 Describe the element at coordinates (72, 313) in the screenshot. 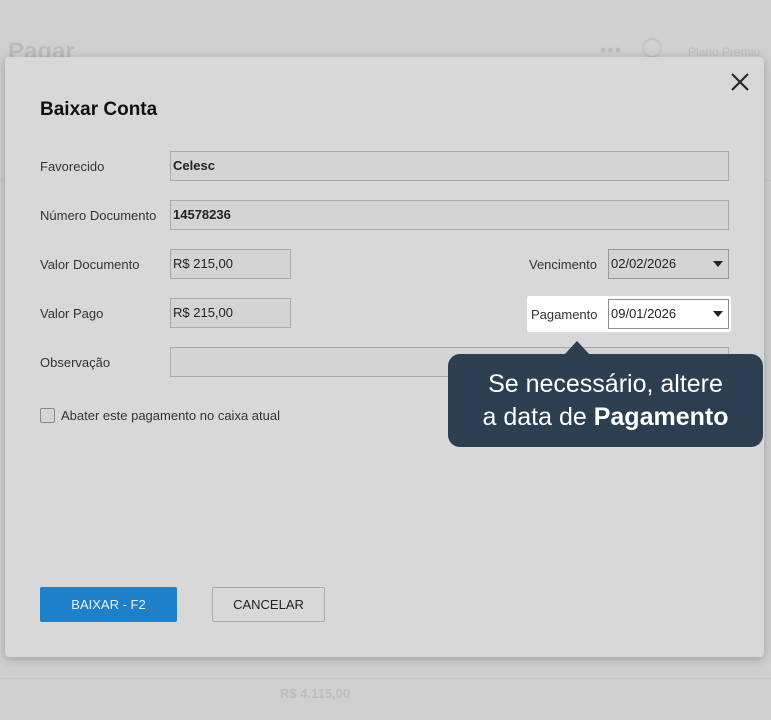

I see `valor-pago-label: Valor Pago` at that location.